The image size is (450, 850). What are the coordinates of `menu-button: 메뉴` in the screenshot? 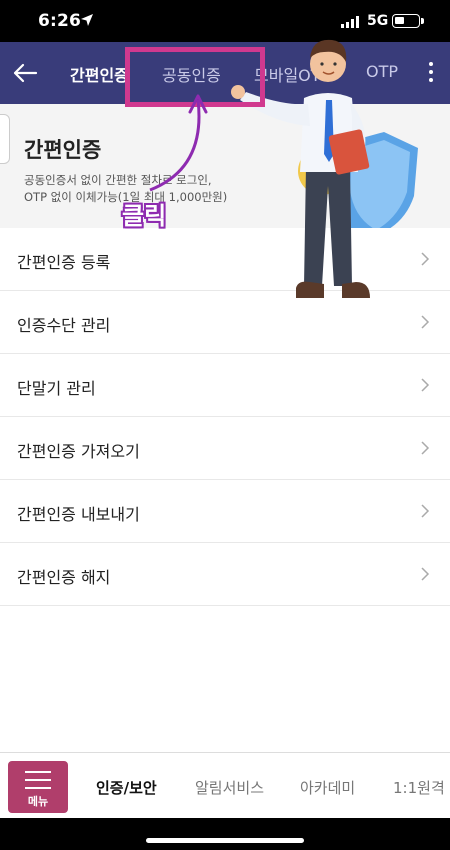 It's located at (38, 787).